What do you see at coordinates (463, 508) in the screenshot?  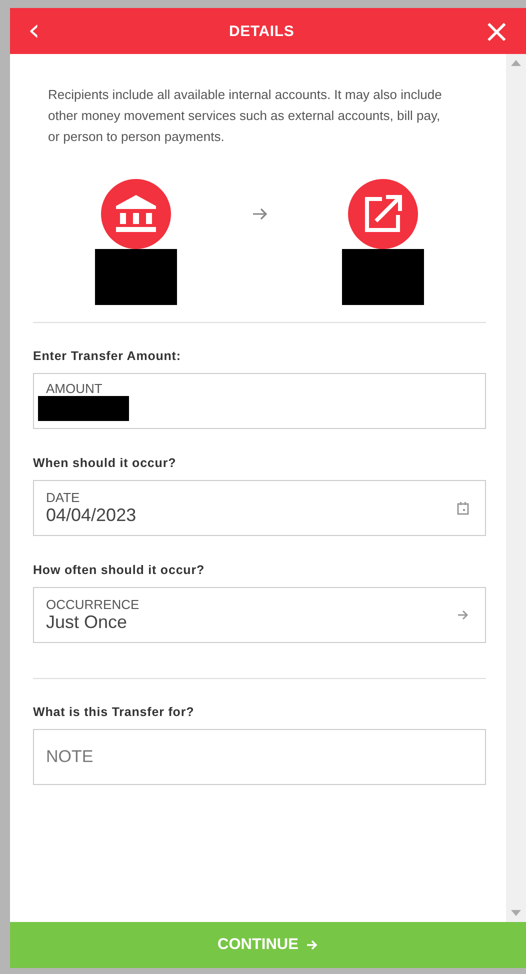 I see `calendar-icon` at bounding box center [463, 508].